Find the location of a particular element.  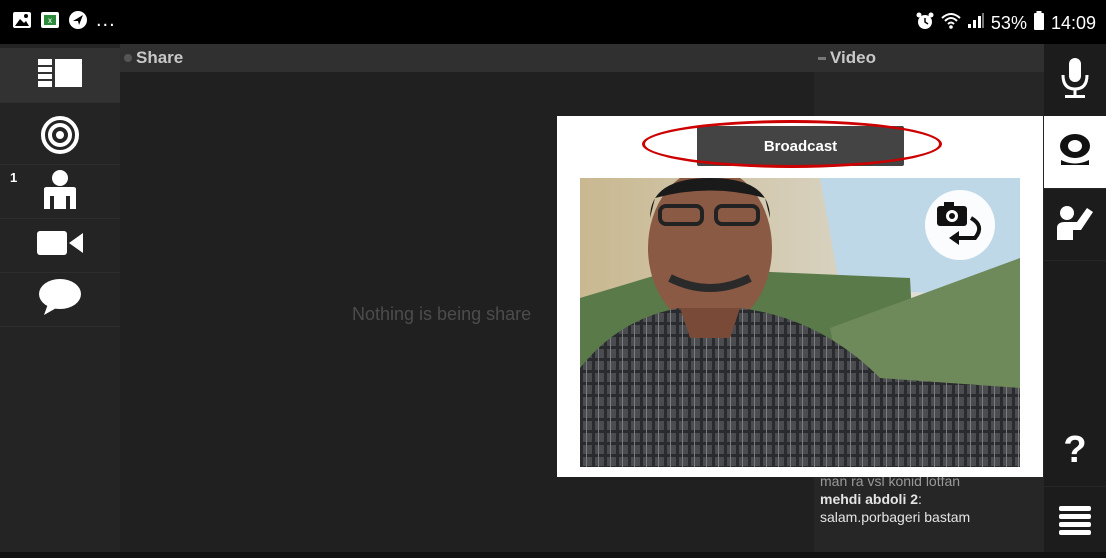

raise-hand-icon is located at coordinates (1075, 224).